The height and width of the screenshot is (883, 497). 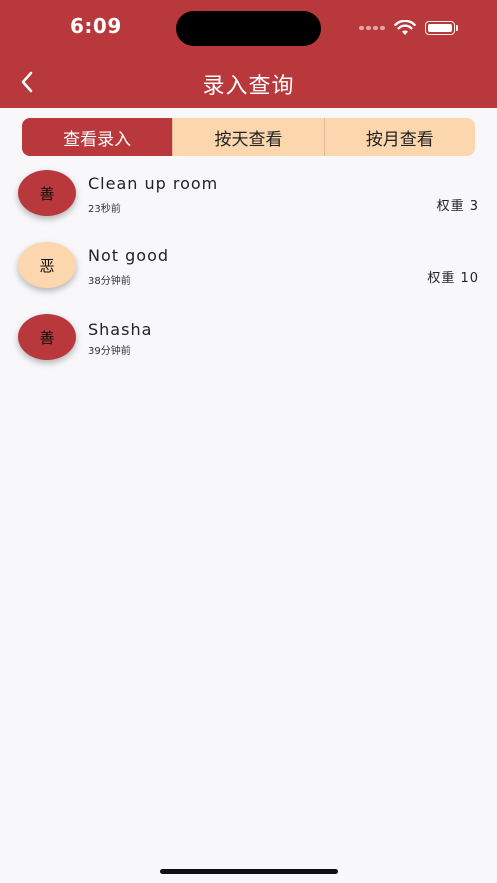 I want to click on item-title: Clean up room, so click(x=153, y=183).